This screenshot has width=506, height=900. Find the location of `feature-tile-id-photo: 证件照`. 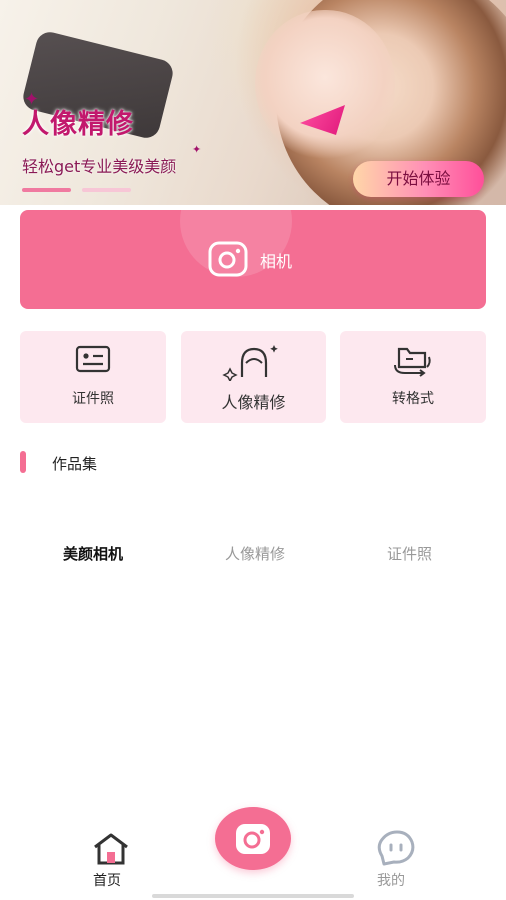

feature-tile-id-photo: 证件照 is located at coordinates (93, 377).